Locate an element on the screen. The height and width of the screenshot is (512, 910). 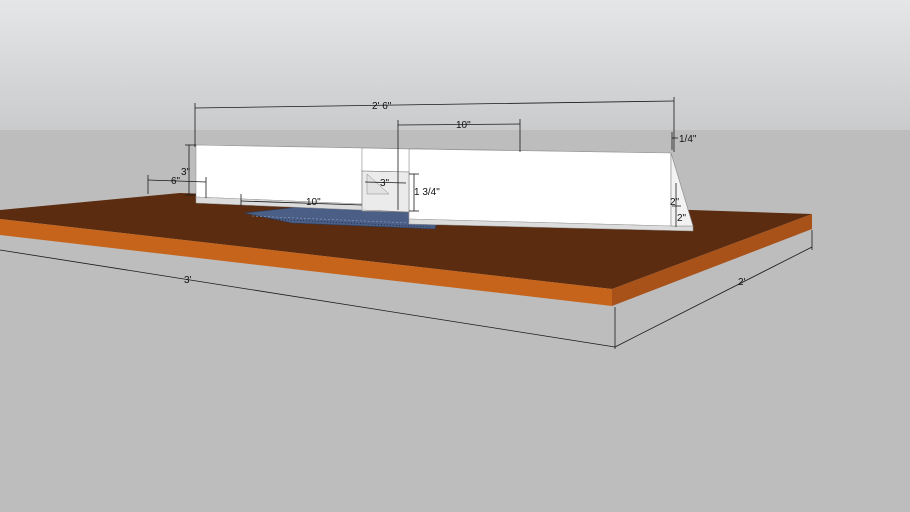
dimension-label-brace-upper: 2" is located at coordinates (675, 202).